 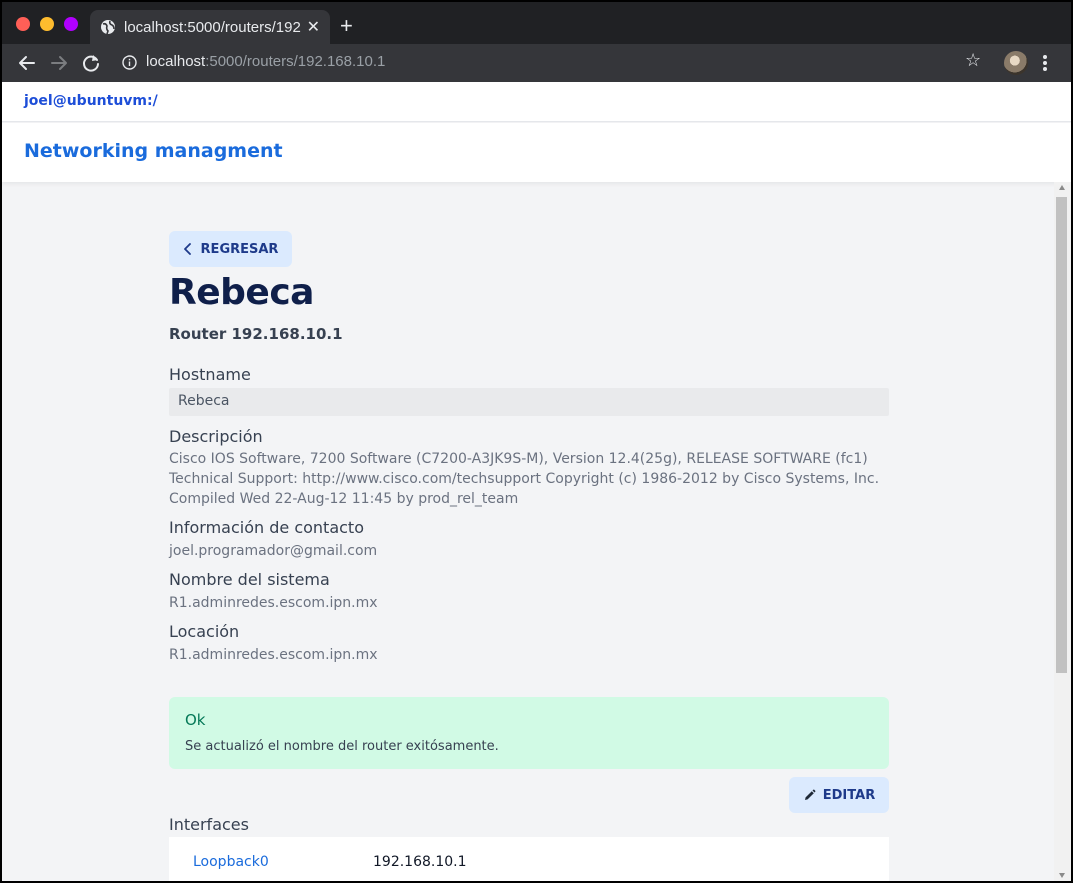 I want to click on interface-ip: 192.168.10.1, so click(x=420, y=862).